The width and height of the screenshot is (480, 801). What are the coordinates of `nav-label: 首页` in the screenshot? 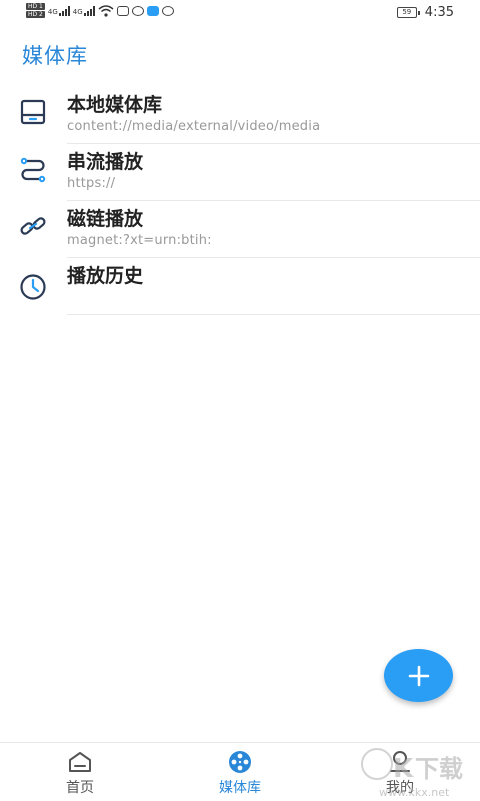 It's located at (80, 788).